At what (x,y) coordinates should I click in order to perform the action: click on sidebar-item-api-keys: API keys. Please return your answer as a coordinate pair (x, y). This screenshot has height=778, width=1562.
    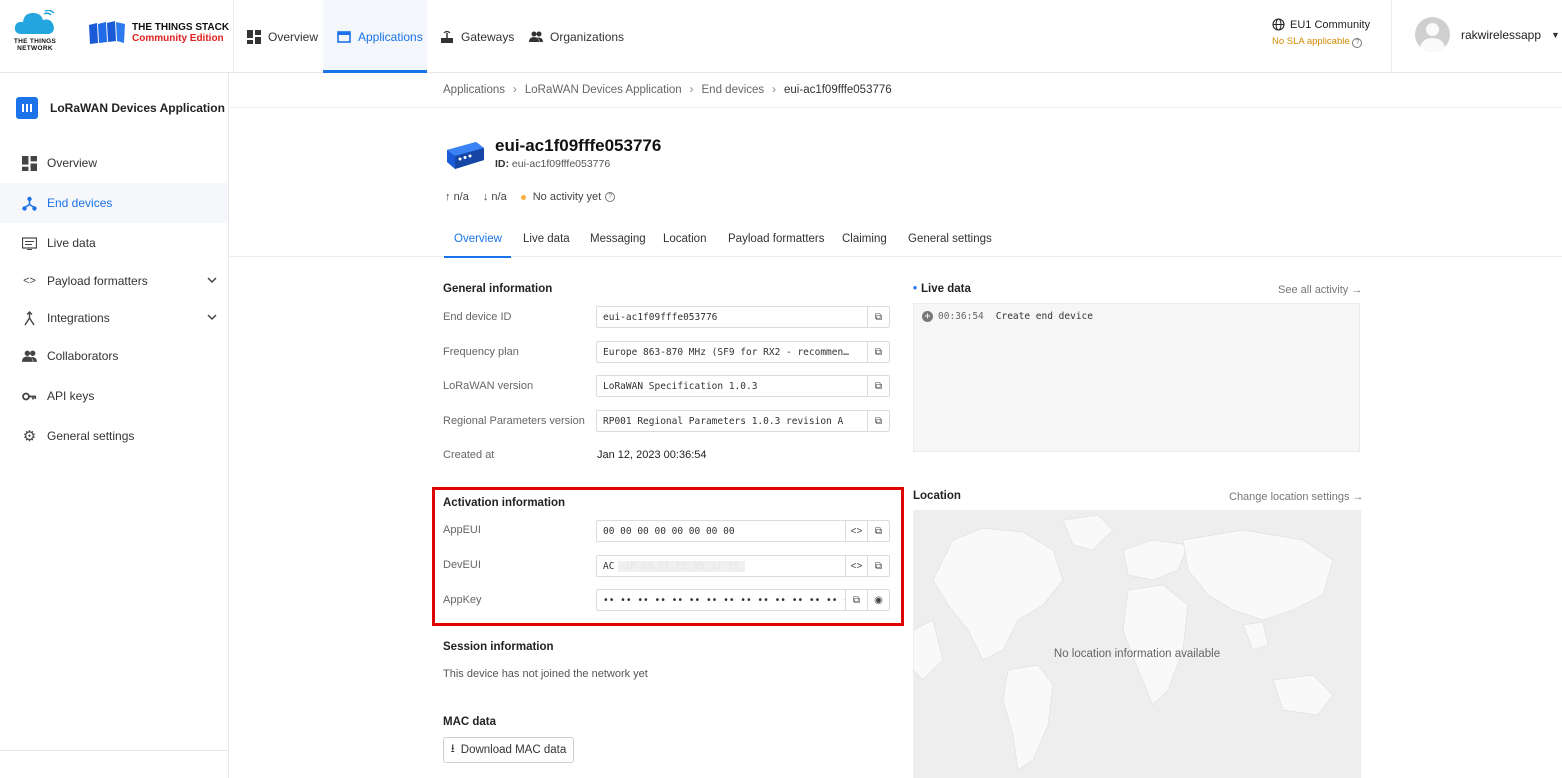
    Looking at the image, I should click on (114, 396).